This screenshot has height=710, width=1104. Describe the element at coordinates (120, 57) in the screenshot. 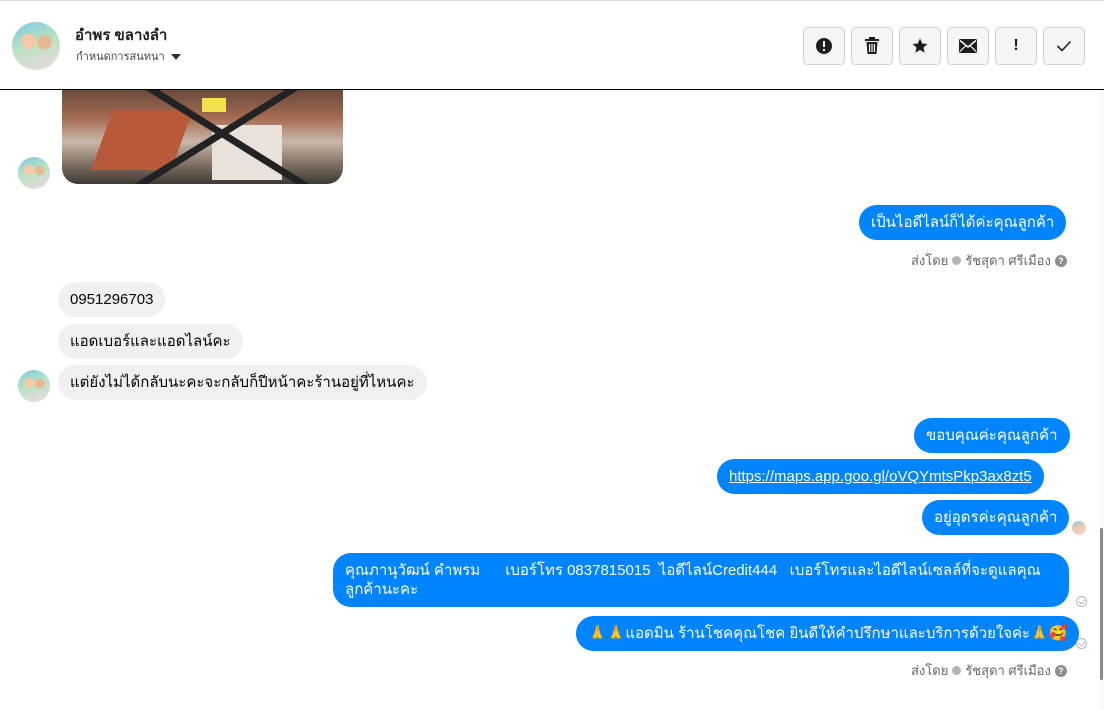

I see `conversation-settings-label: กำหนดการสนทนา` at that location.